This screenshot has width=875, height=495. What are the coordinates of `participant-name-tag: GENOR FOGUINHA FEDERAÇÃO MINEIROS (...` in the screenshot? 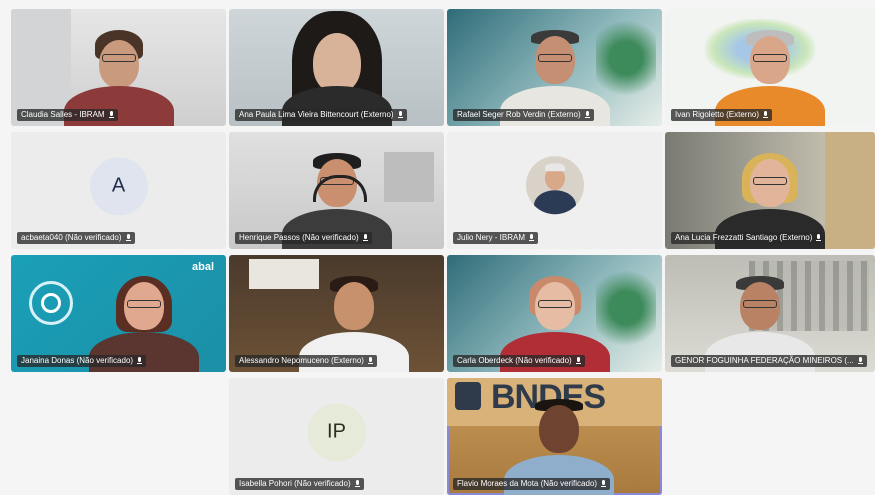 It's located at (769, 361).